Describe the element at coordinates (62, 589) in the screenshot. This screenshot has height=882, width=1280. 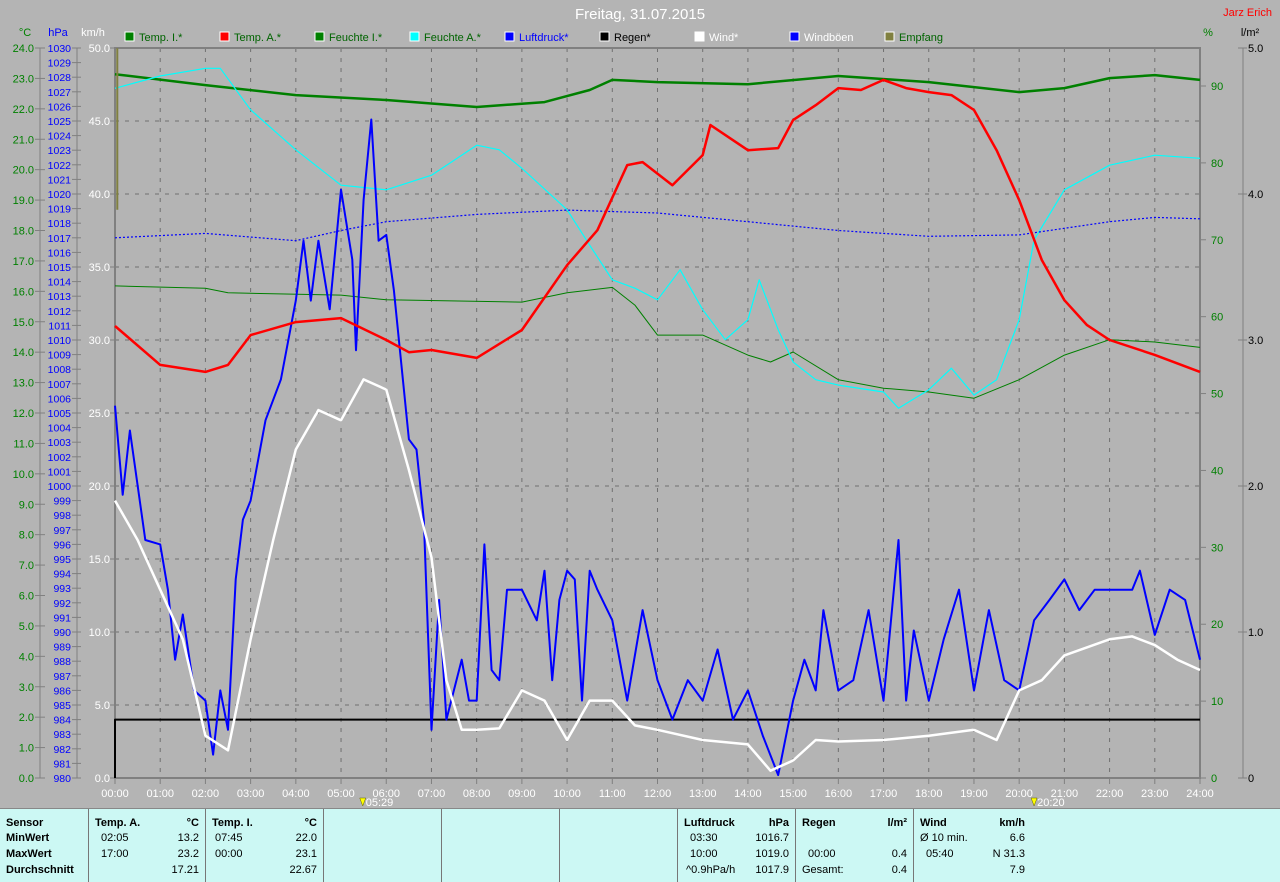
I see `pressure-tick-label: 993` at that location.